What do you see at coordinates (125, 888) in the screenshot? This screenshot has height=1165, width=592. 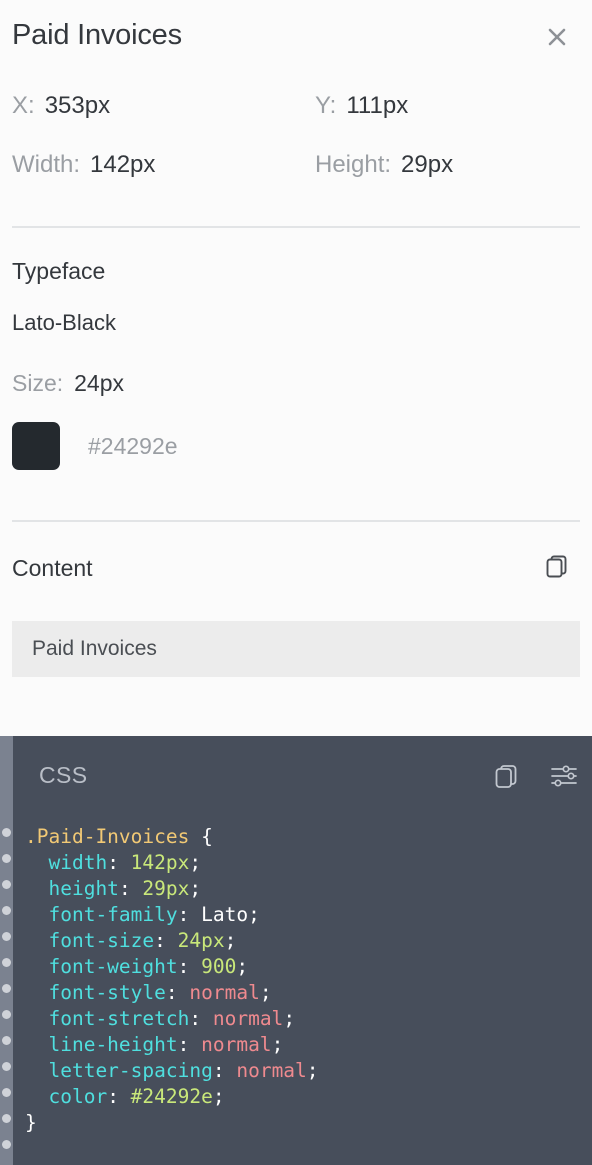 I see `css-line-height: height: 29px;` at bounding box center [125, 888].